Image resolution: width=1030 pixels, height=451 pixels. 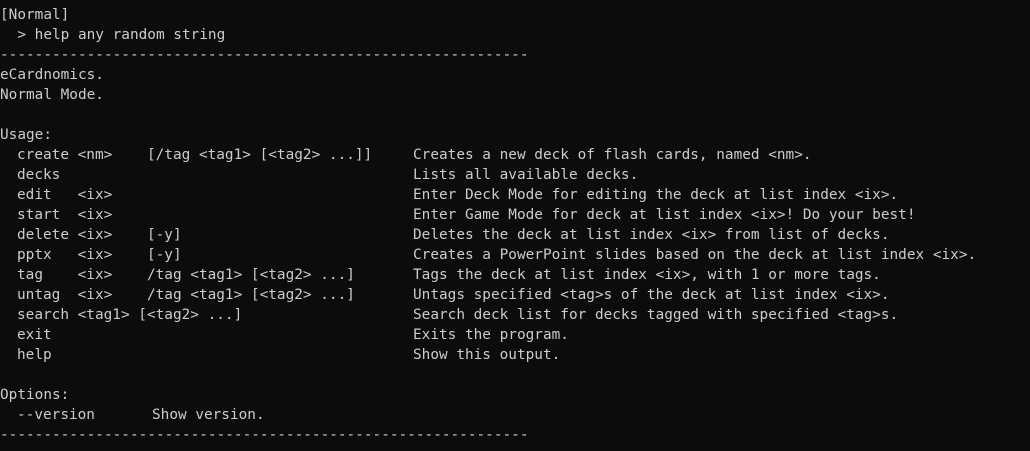 I want to click on command-description: Show this output., so click(x=487, y=355).